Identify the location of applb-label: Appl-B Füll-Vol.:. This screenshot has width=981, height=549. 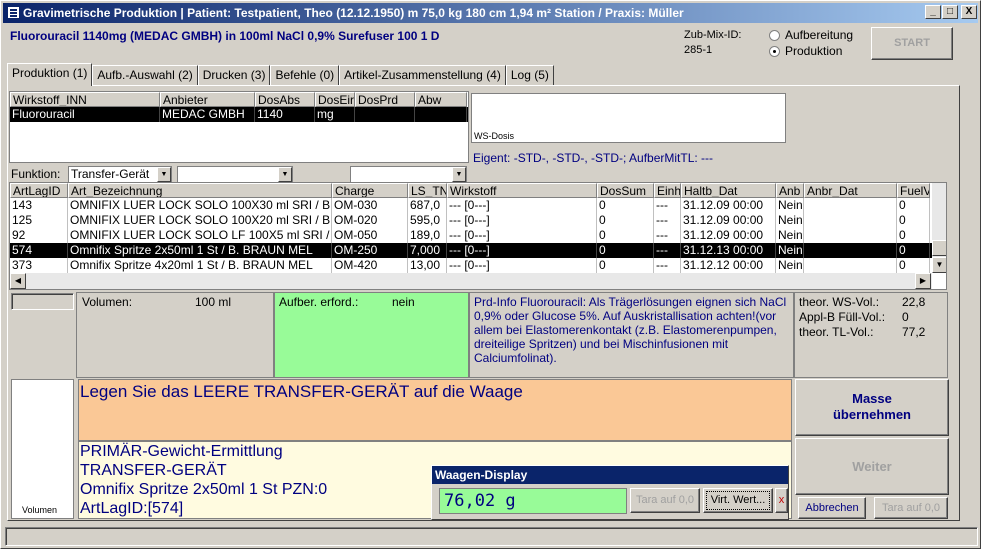
(842, 317).